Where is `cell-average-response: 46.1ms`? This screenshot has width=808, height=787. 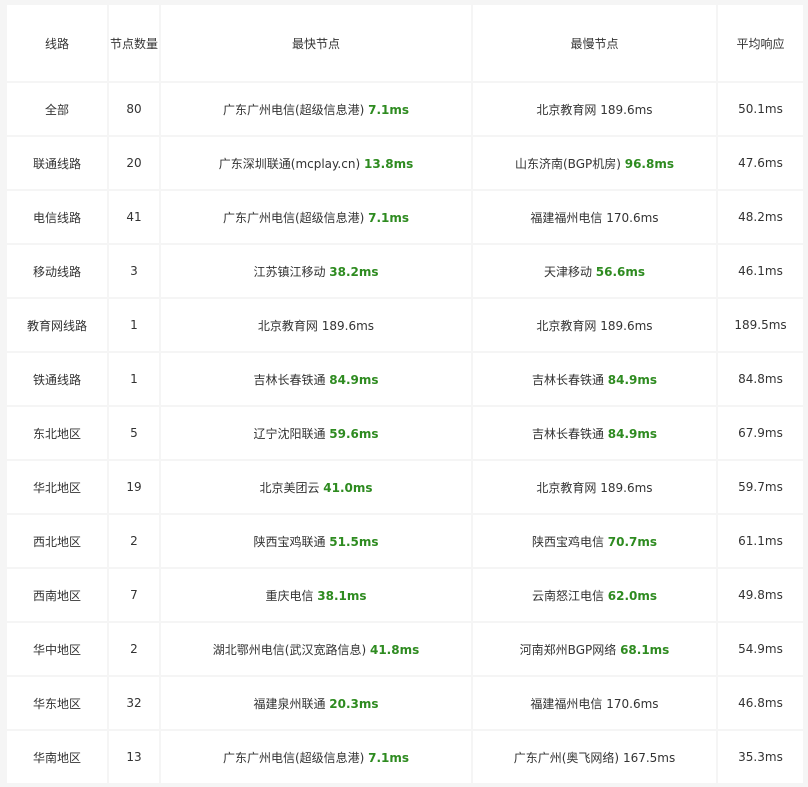 cell-average-response: 46.1ms is located at coordinates (760, 271).